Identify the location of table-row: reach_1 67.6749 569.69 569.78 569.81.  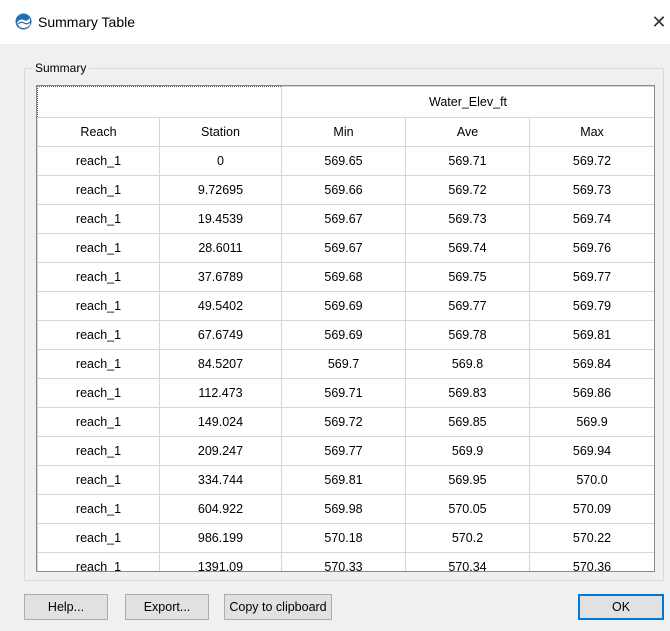
(345, 335).